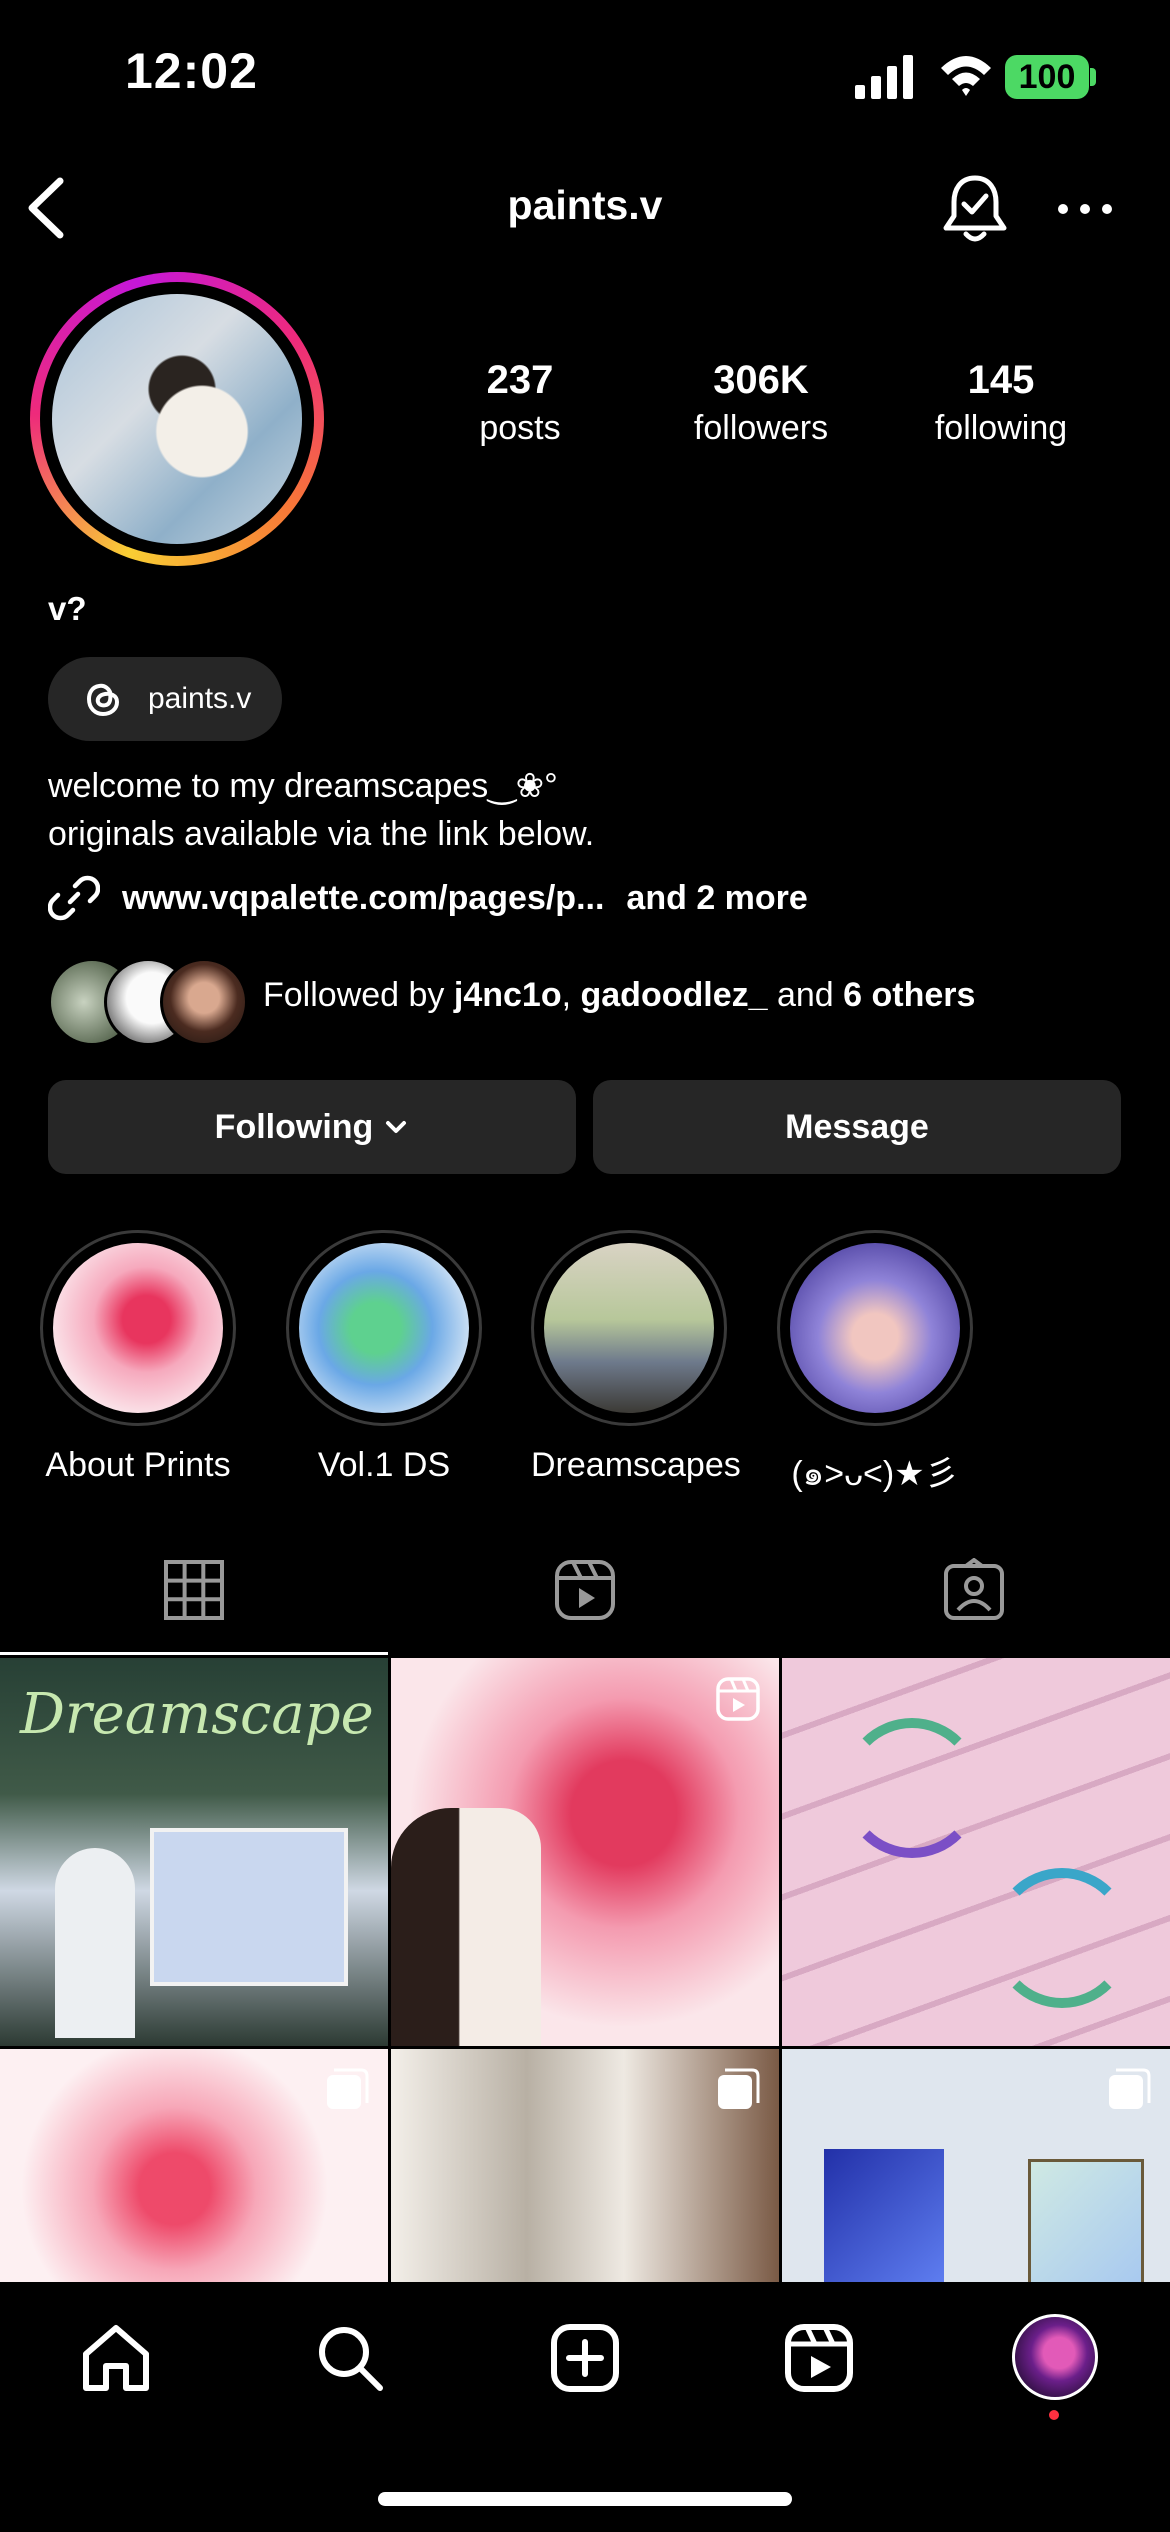 The image size is (1170, 2532). Describe the element at coordinates (674, 995) in the screenshot. I see `followed-user-2: gadoodlez_` at that location.